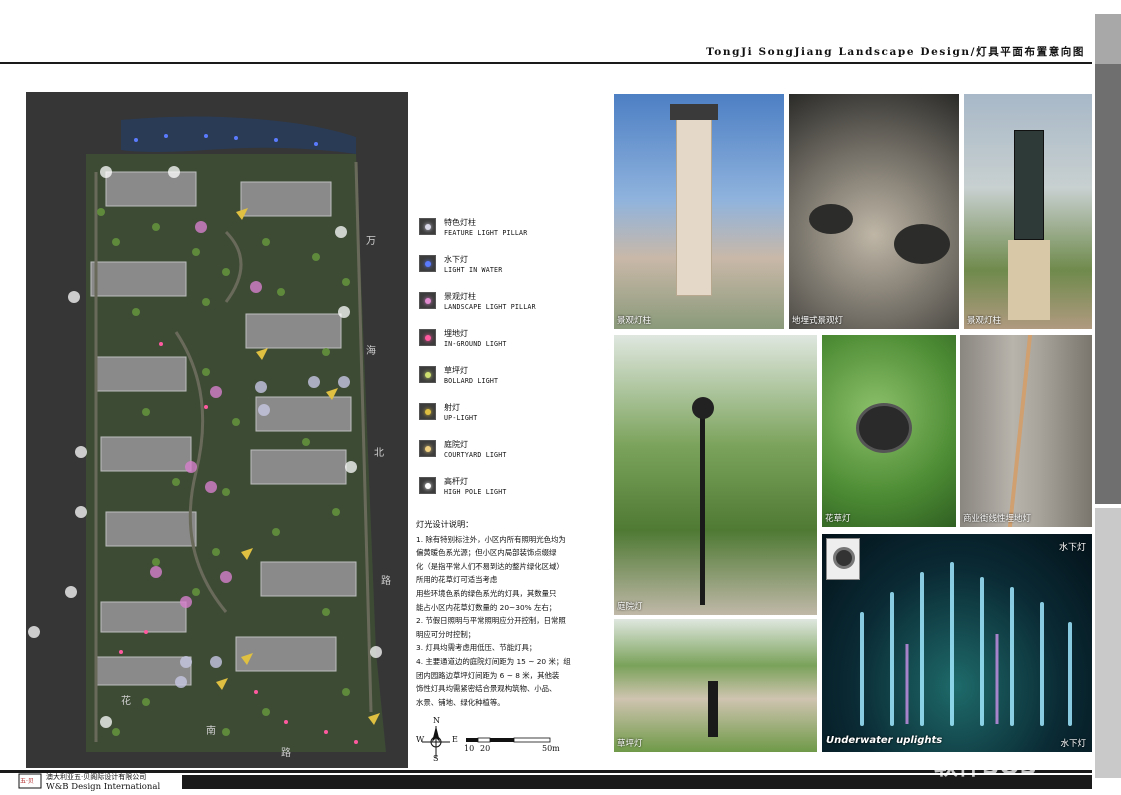 This screenshot has height=795, width=1121. Describe the element at coordinates (1029, 185) in the screenshot. I see `lantern-shape` at that location.